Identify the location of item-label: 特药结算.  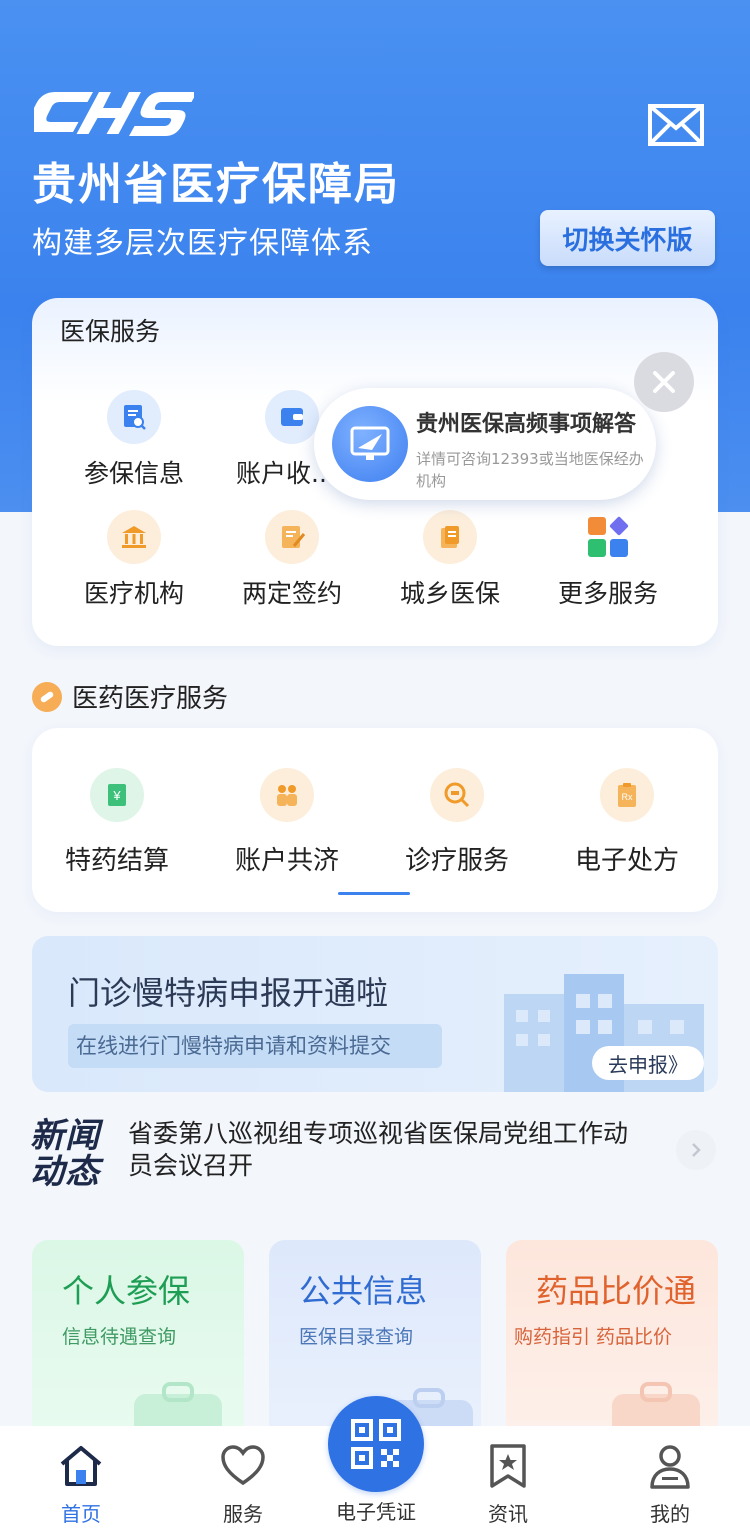
(116, 861).